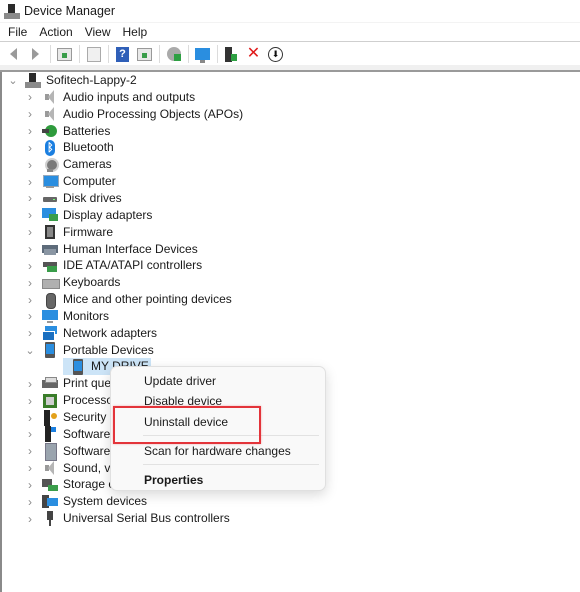 Image resolution: width=580 pixels, height=592 pixels. I want to click on tree-category: › Processors, so click(74, 400).